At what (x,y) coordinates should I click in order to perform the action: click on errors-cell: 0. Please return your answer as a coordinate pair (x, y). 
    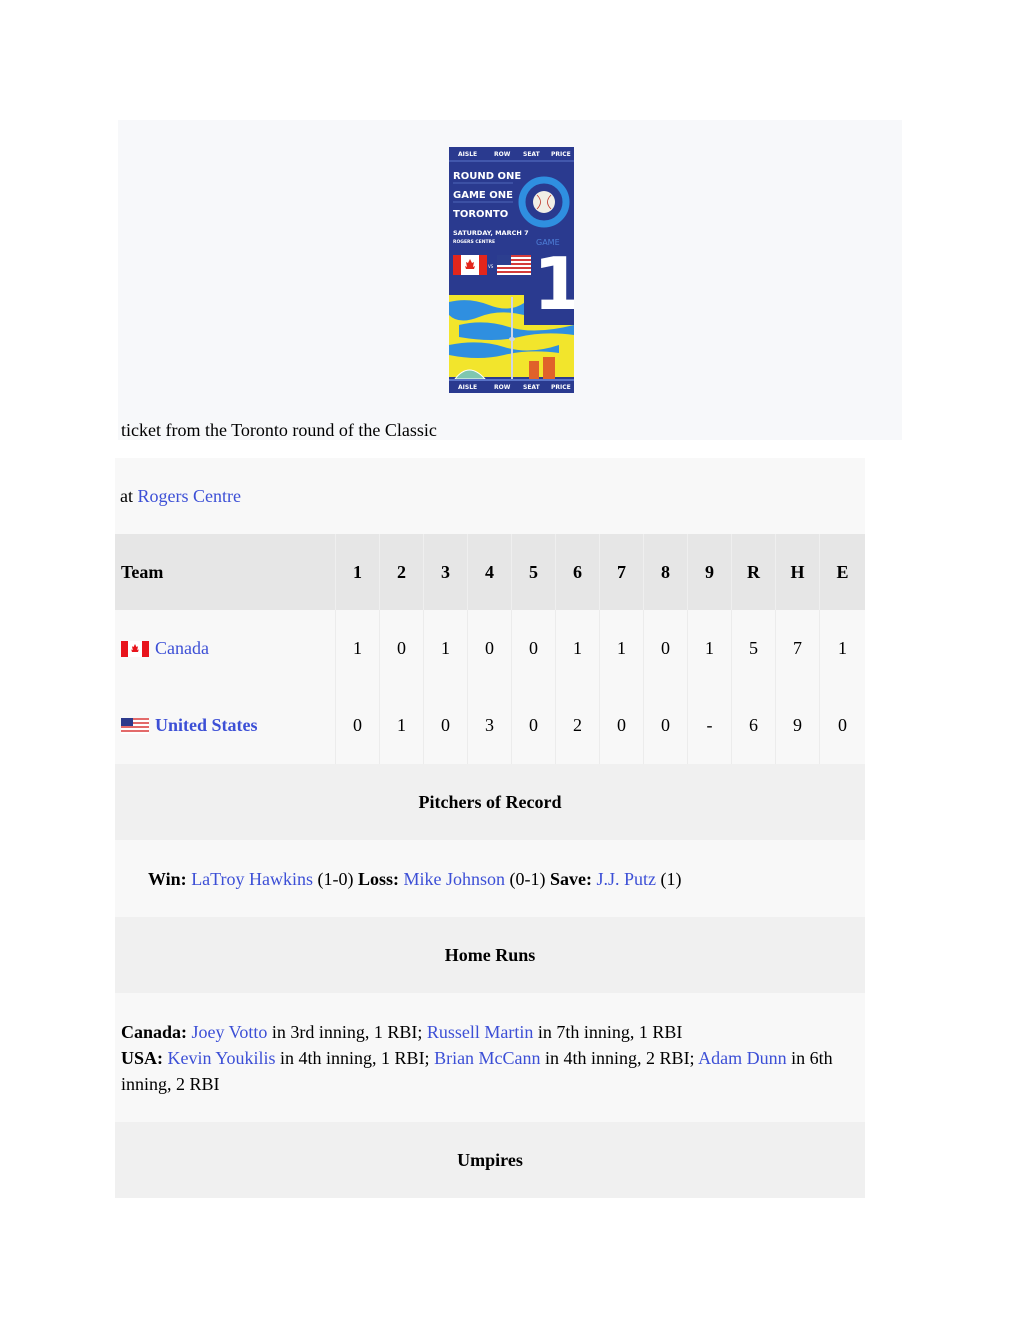
    Looking at the image, I should click on (842, 725).